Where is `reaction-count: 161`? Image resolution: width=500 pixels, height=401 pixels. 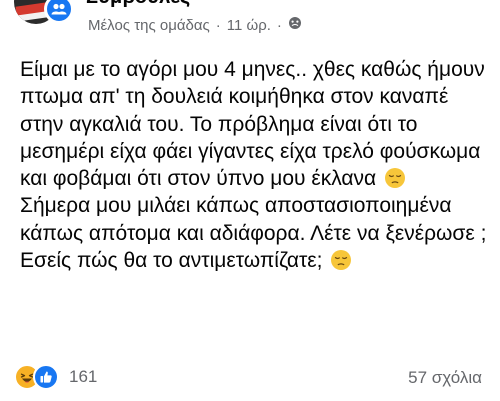 reaction-count: 161 is located at coordinates (83, 376).